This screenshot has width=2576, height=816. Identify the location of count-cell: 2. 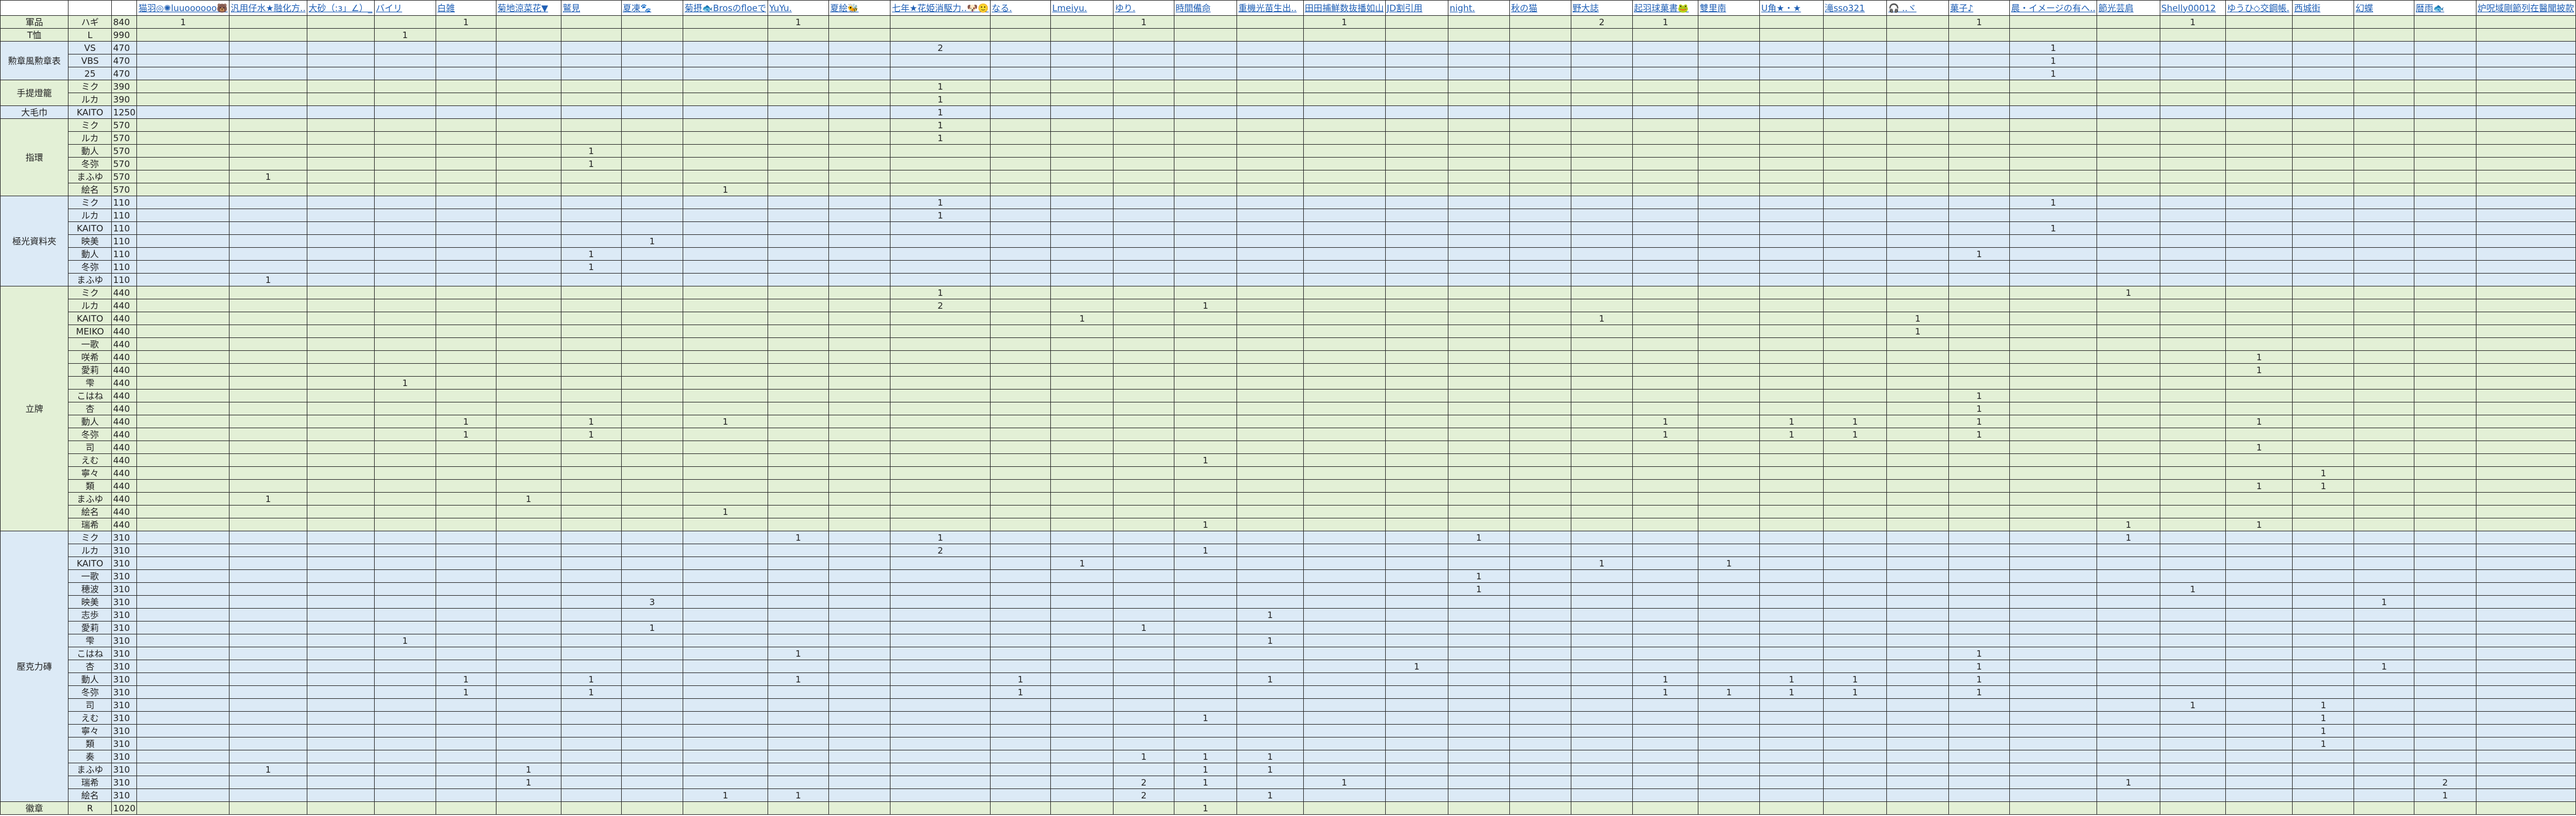
(940, 550).